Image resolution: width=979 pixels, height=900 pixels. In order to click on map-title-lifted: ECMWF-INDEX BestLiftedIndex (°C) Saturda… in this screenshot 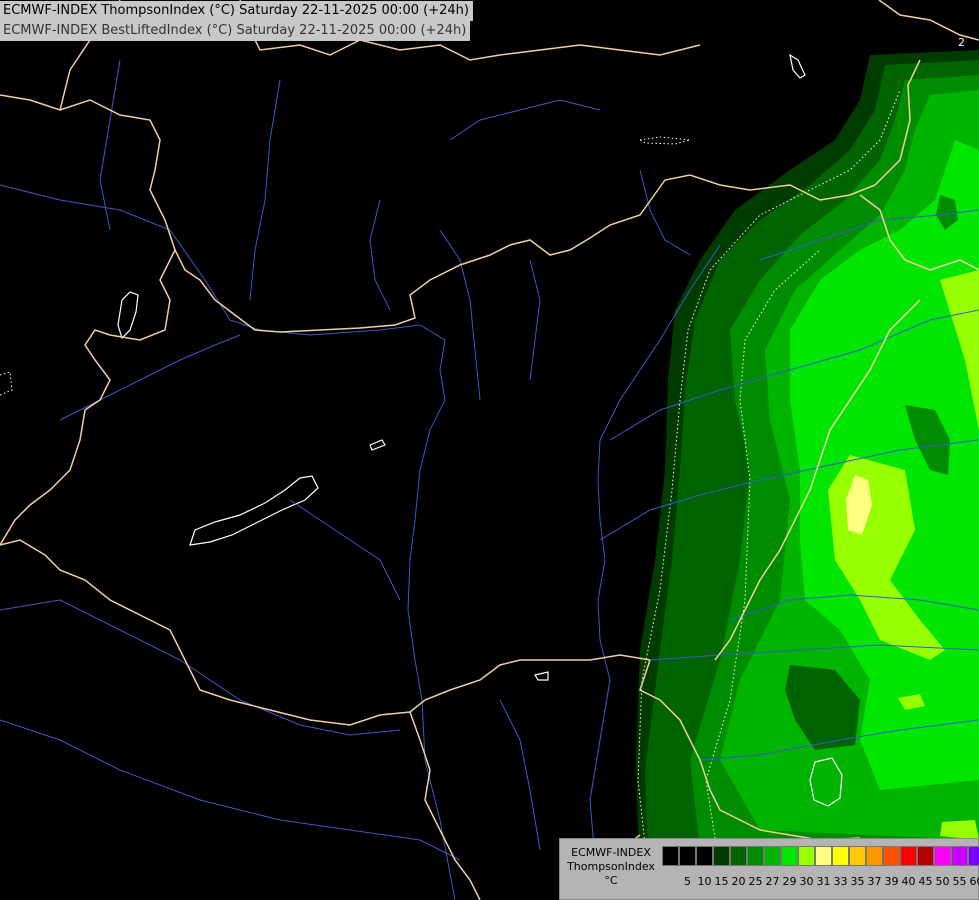, I will do `click(235, 31)`.